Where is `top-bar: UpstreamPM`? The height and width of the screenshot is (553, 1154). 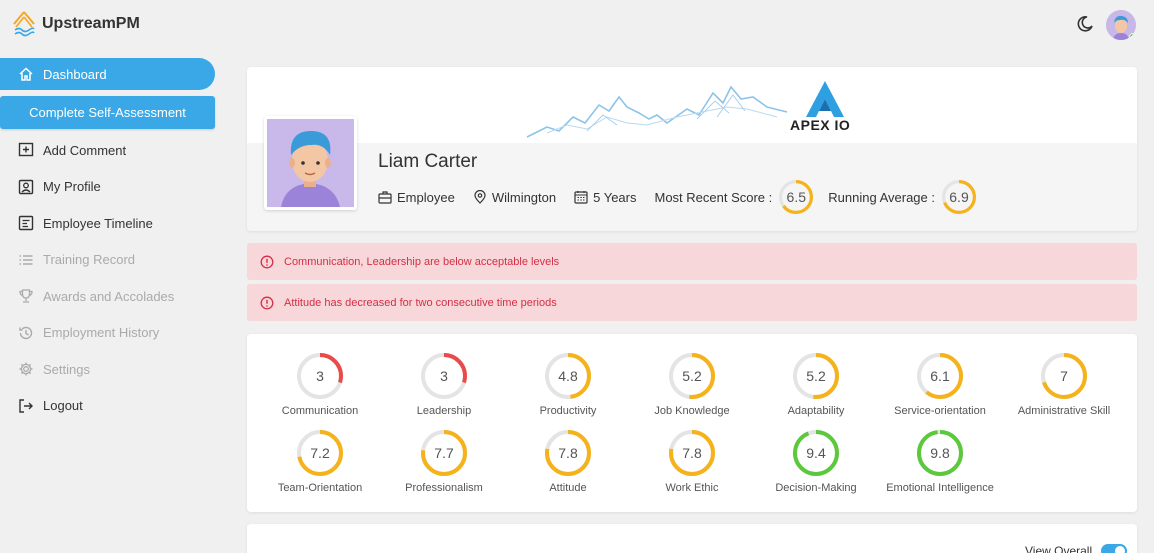 top-bar: UpstreamPM is located at coordinates (577, 25).